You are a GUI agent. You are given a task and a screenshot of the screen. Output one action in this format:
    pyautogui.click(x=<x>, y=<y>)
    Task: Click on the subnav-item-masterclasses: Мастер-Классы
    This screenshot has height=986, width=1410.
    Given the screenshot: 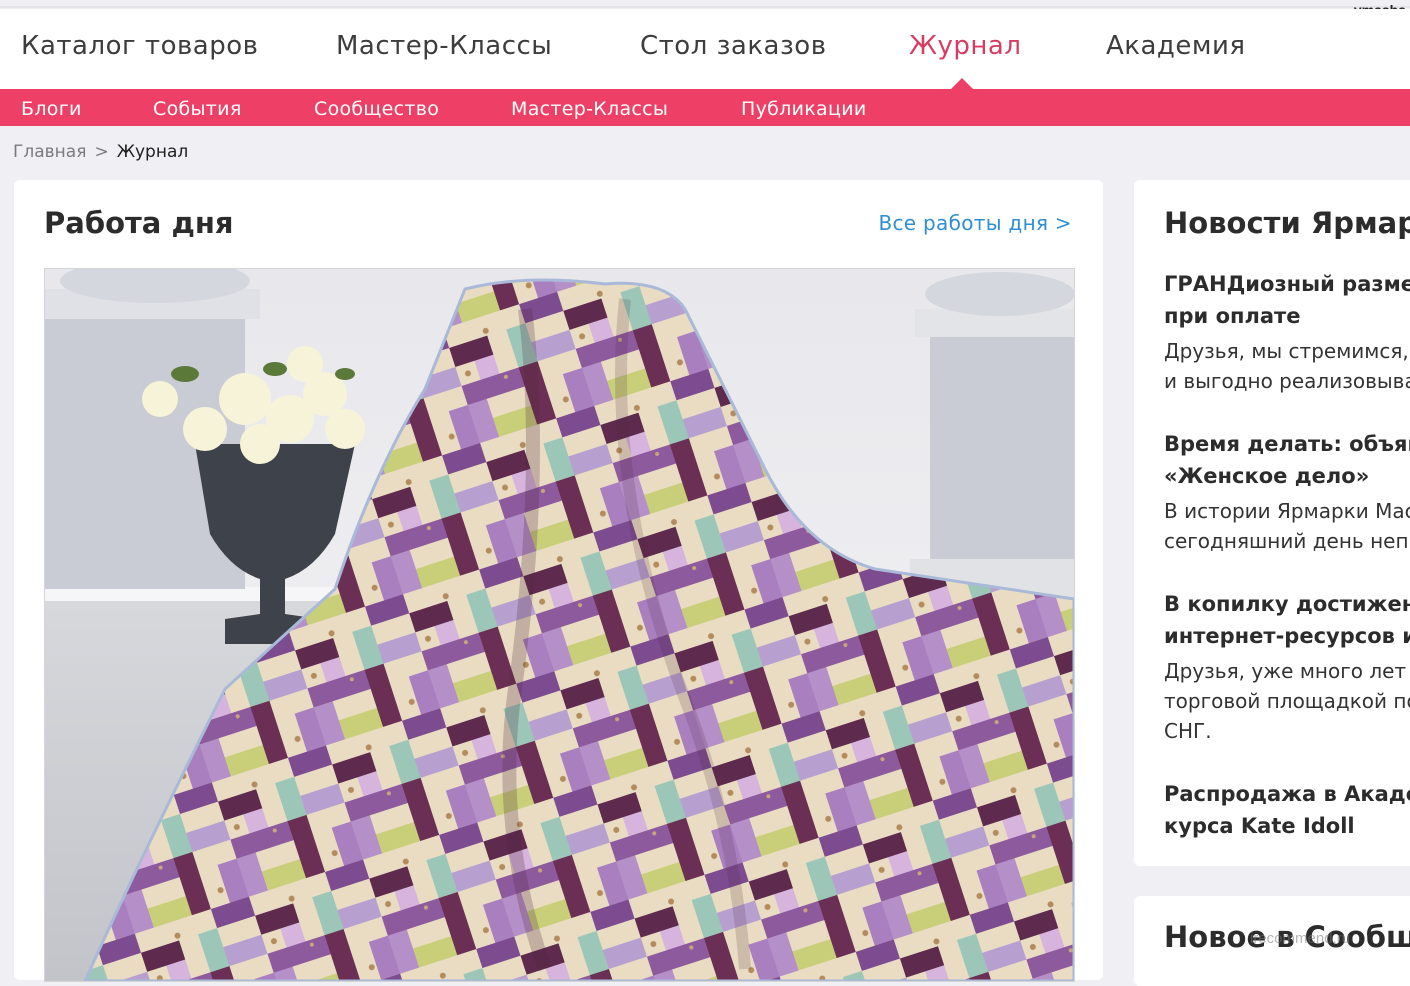 What is the action you would take?
    pyautogui.click(x=589, y=109)
    